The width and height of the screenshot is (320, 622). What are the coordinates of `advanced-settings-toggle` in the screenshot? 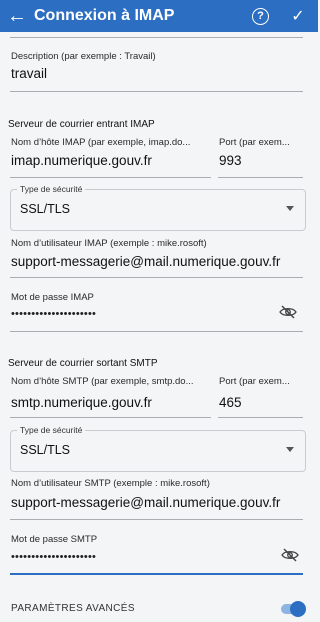 It's located at (293, 609).